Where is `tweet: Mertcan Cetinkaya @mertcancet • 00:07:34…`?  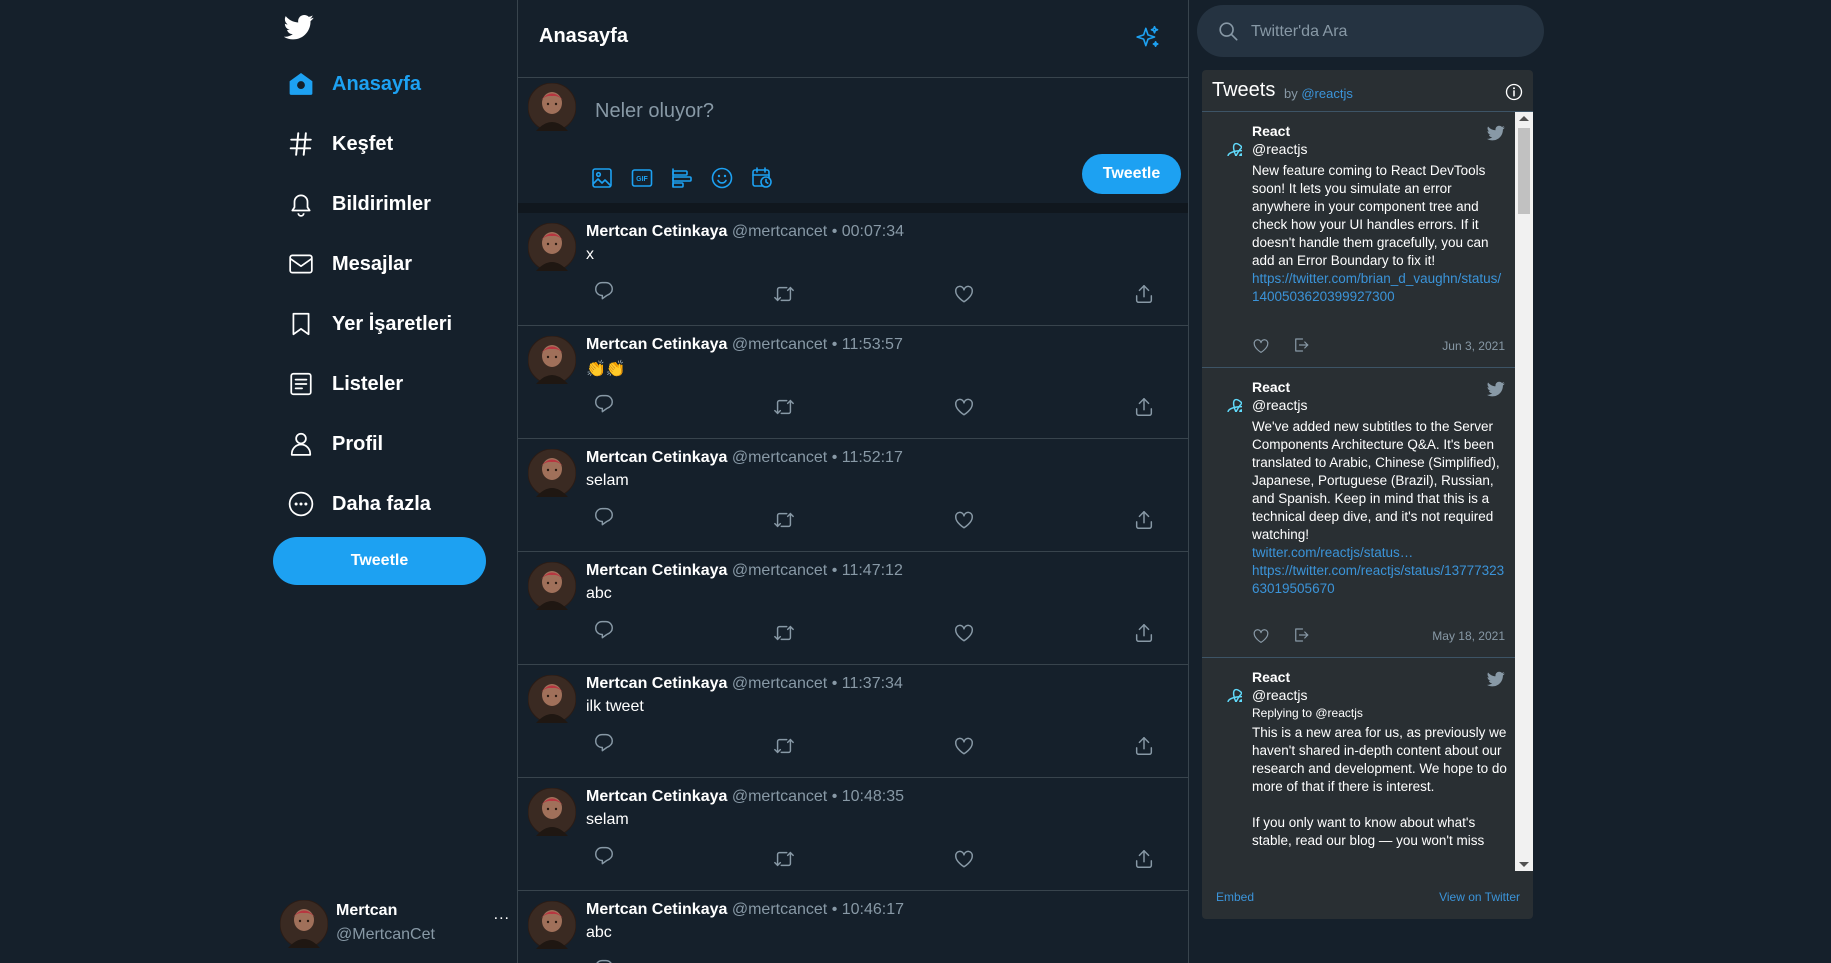 tweet: Mertcan Cetinkaya @mertcancet • 00:07:34… is located at coordinates (853, 269).